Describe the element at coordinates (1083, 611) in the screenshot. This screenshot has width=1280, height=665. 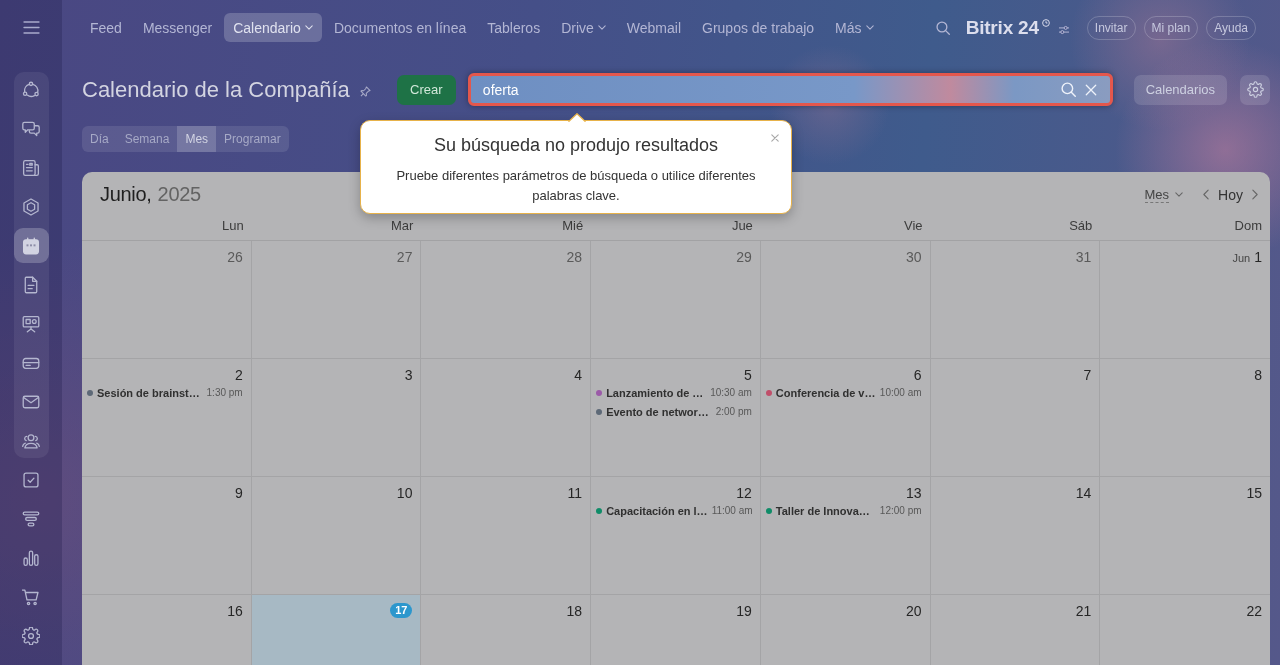
I see `day-number: 21` at that location.